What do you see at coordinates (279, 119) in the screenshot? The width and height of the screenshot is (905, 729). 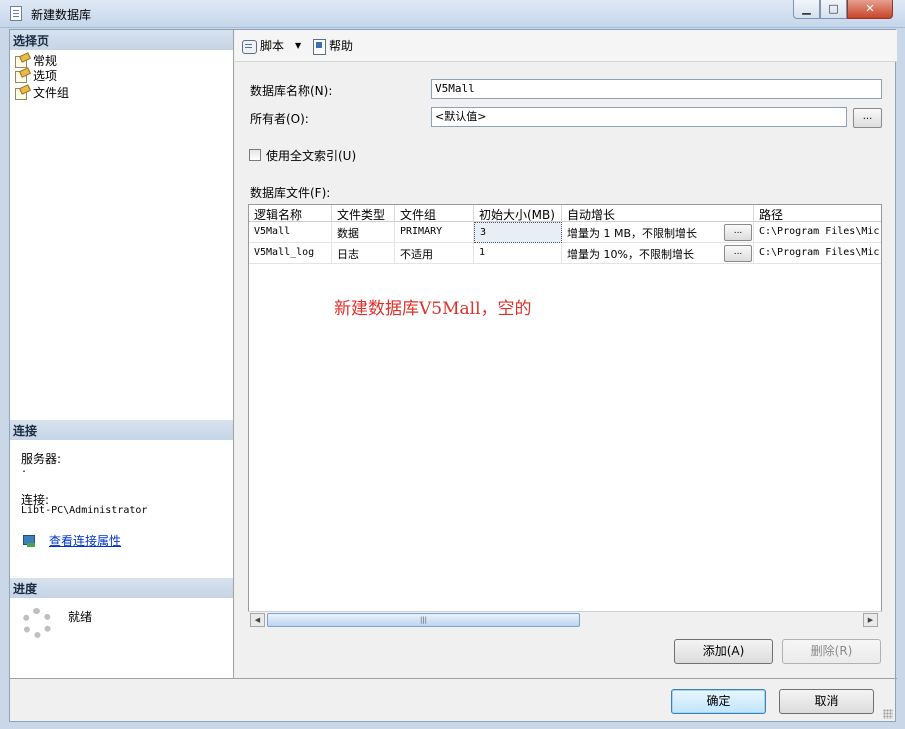 I see `owner-label: 所有者(O):` at bounding box center [279, 119].